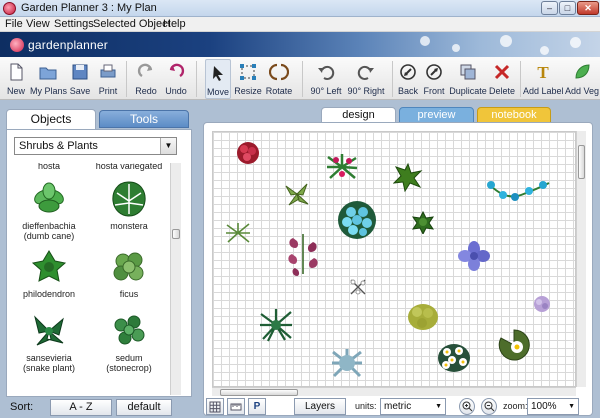  I want to click on ruler-toggle-button, so click(236, 406).